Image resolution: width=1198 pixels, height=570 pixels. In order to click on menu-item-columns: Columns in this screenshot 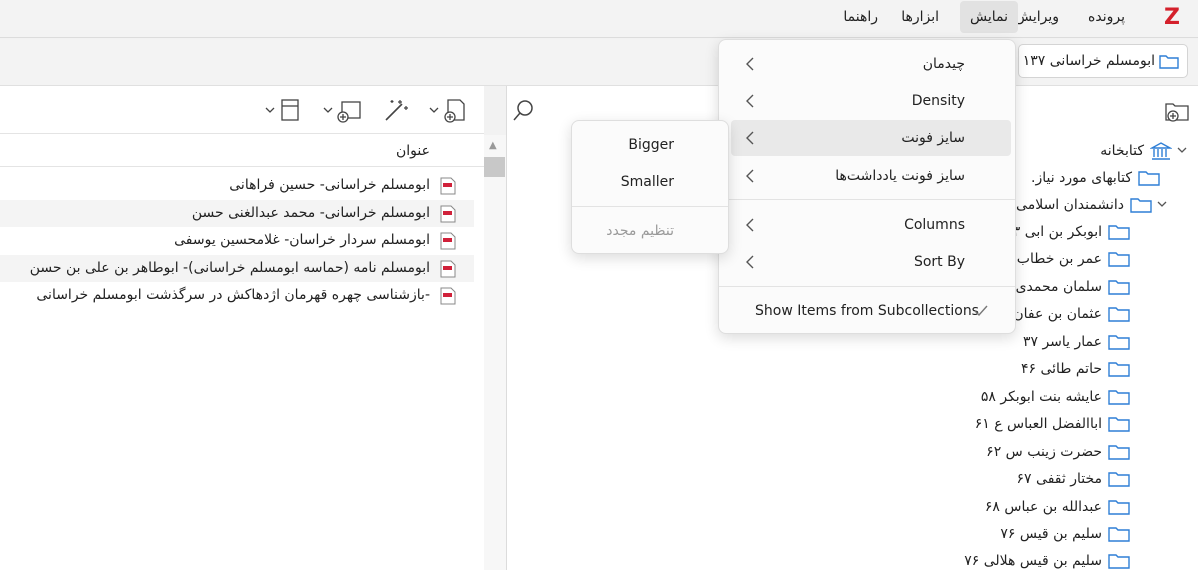, I will do `click(867, 225)`.